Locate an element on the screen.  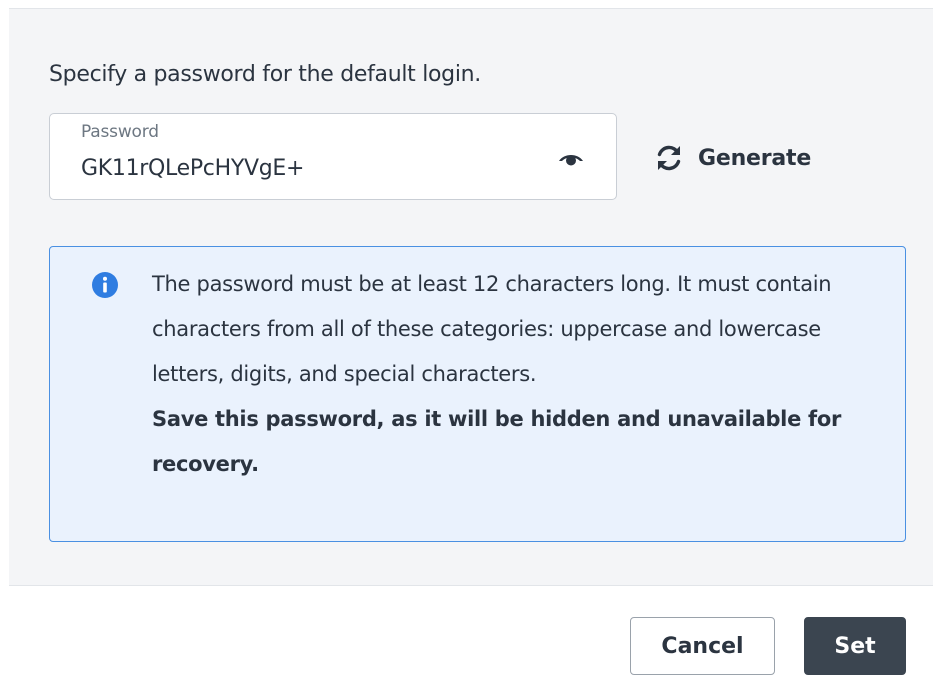
info-icon is located at coordinates (105, 285).